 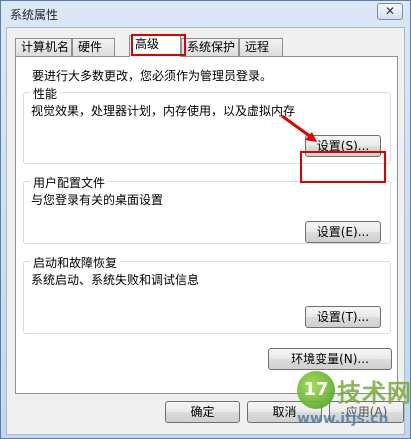 I want to click on ok-button: 确定, so click(x=202, y=412).